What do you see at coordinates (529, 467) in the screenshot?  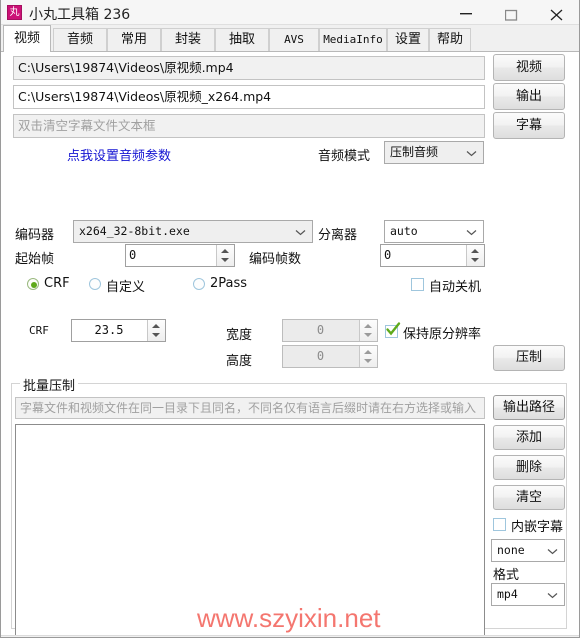 I see `batch-remove-button: 删除` at bounding box center [529, 467].